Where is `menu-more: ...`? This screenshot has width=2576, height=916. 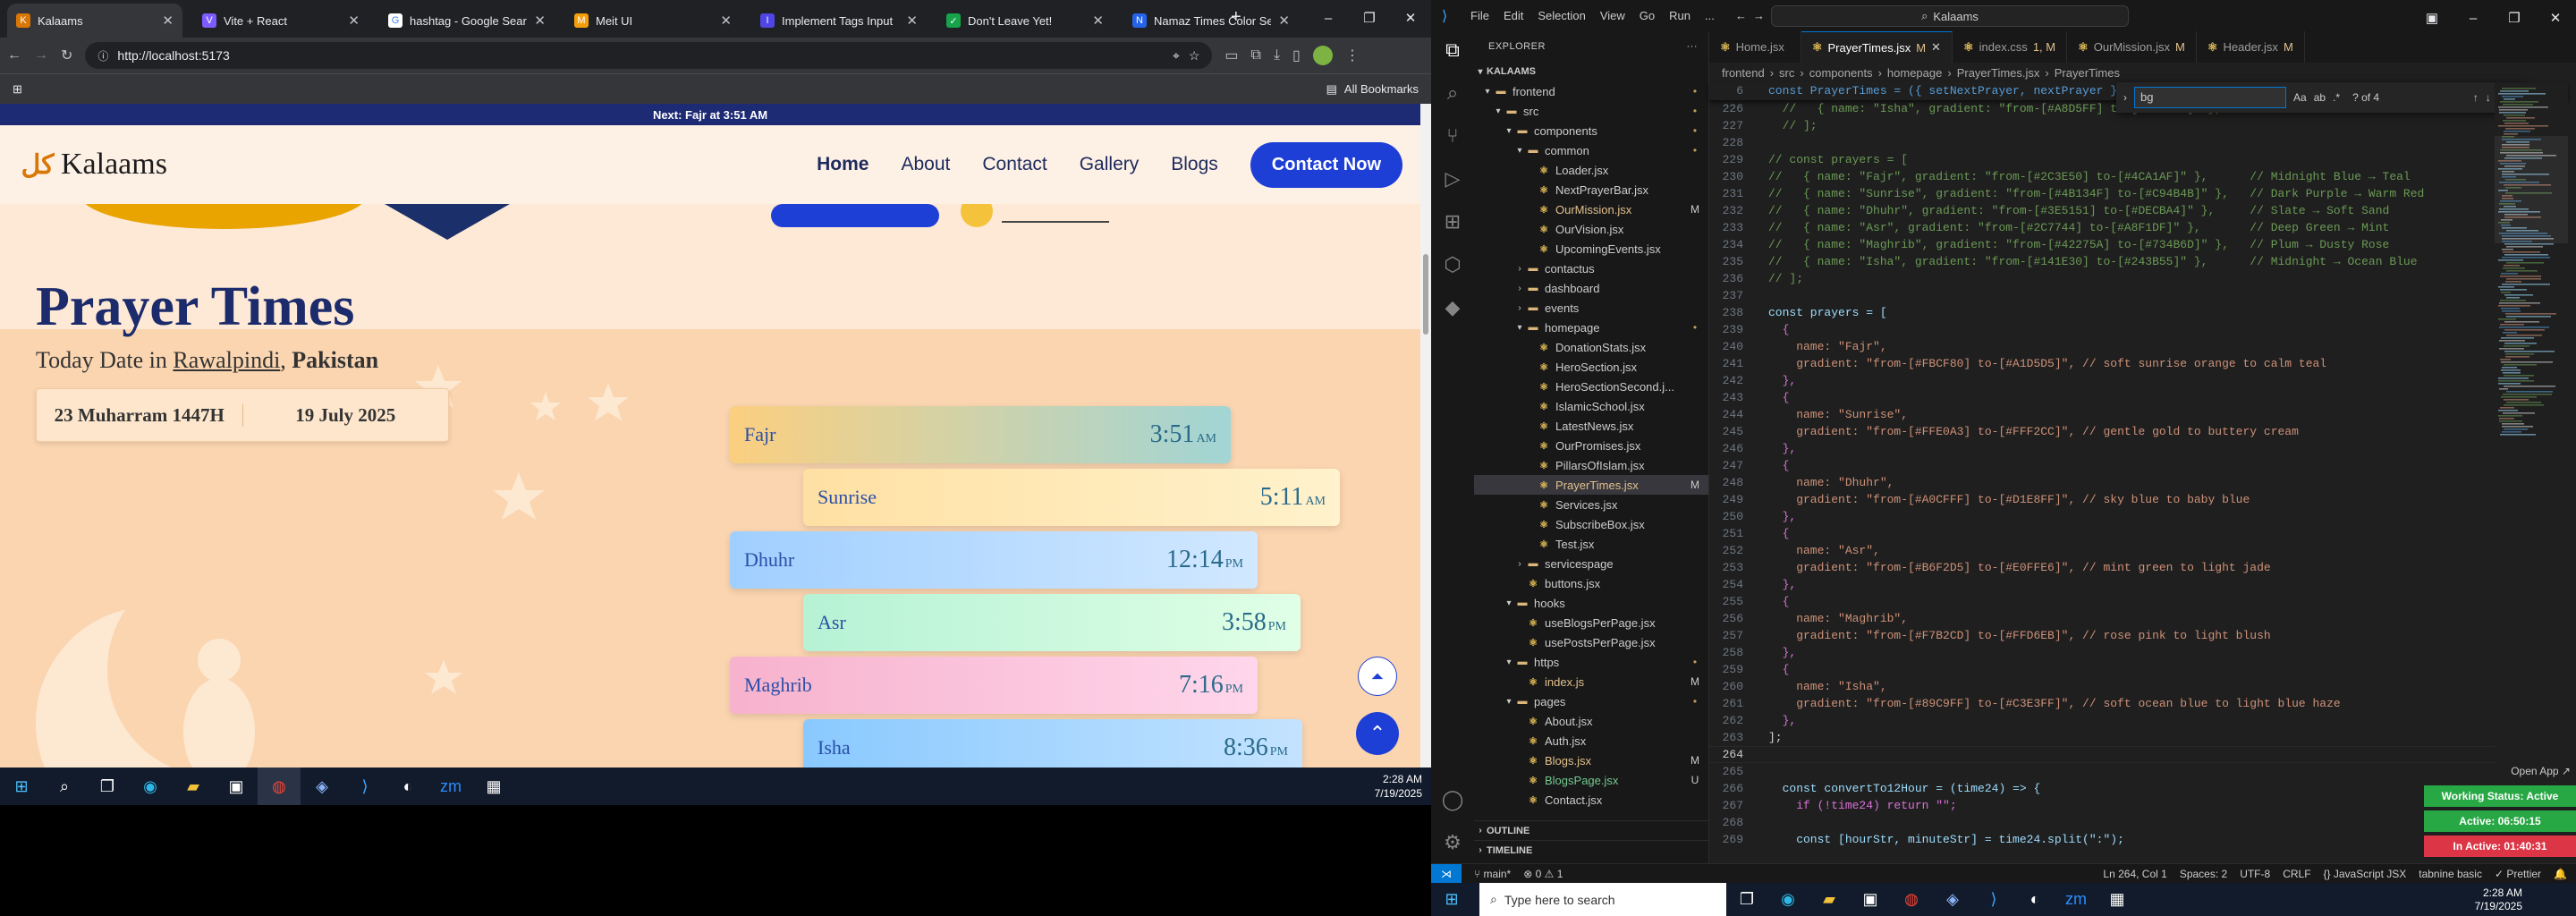
menu-more: ... is located at coordinates (1710, 15).